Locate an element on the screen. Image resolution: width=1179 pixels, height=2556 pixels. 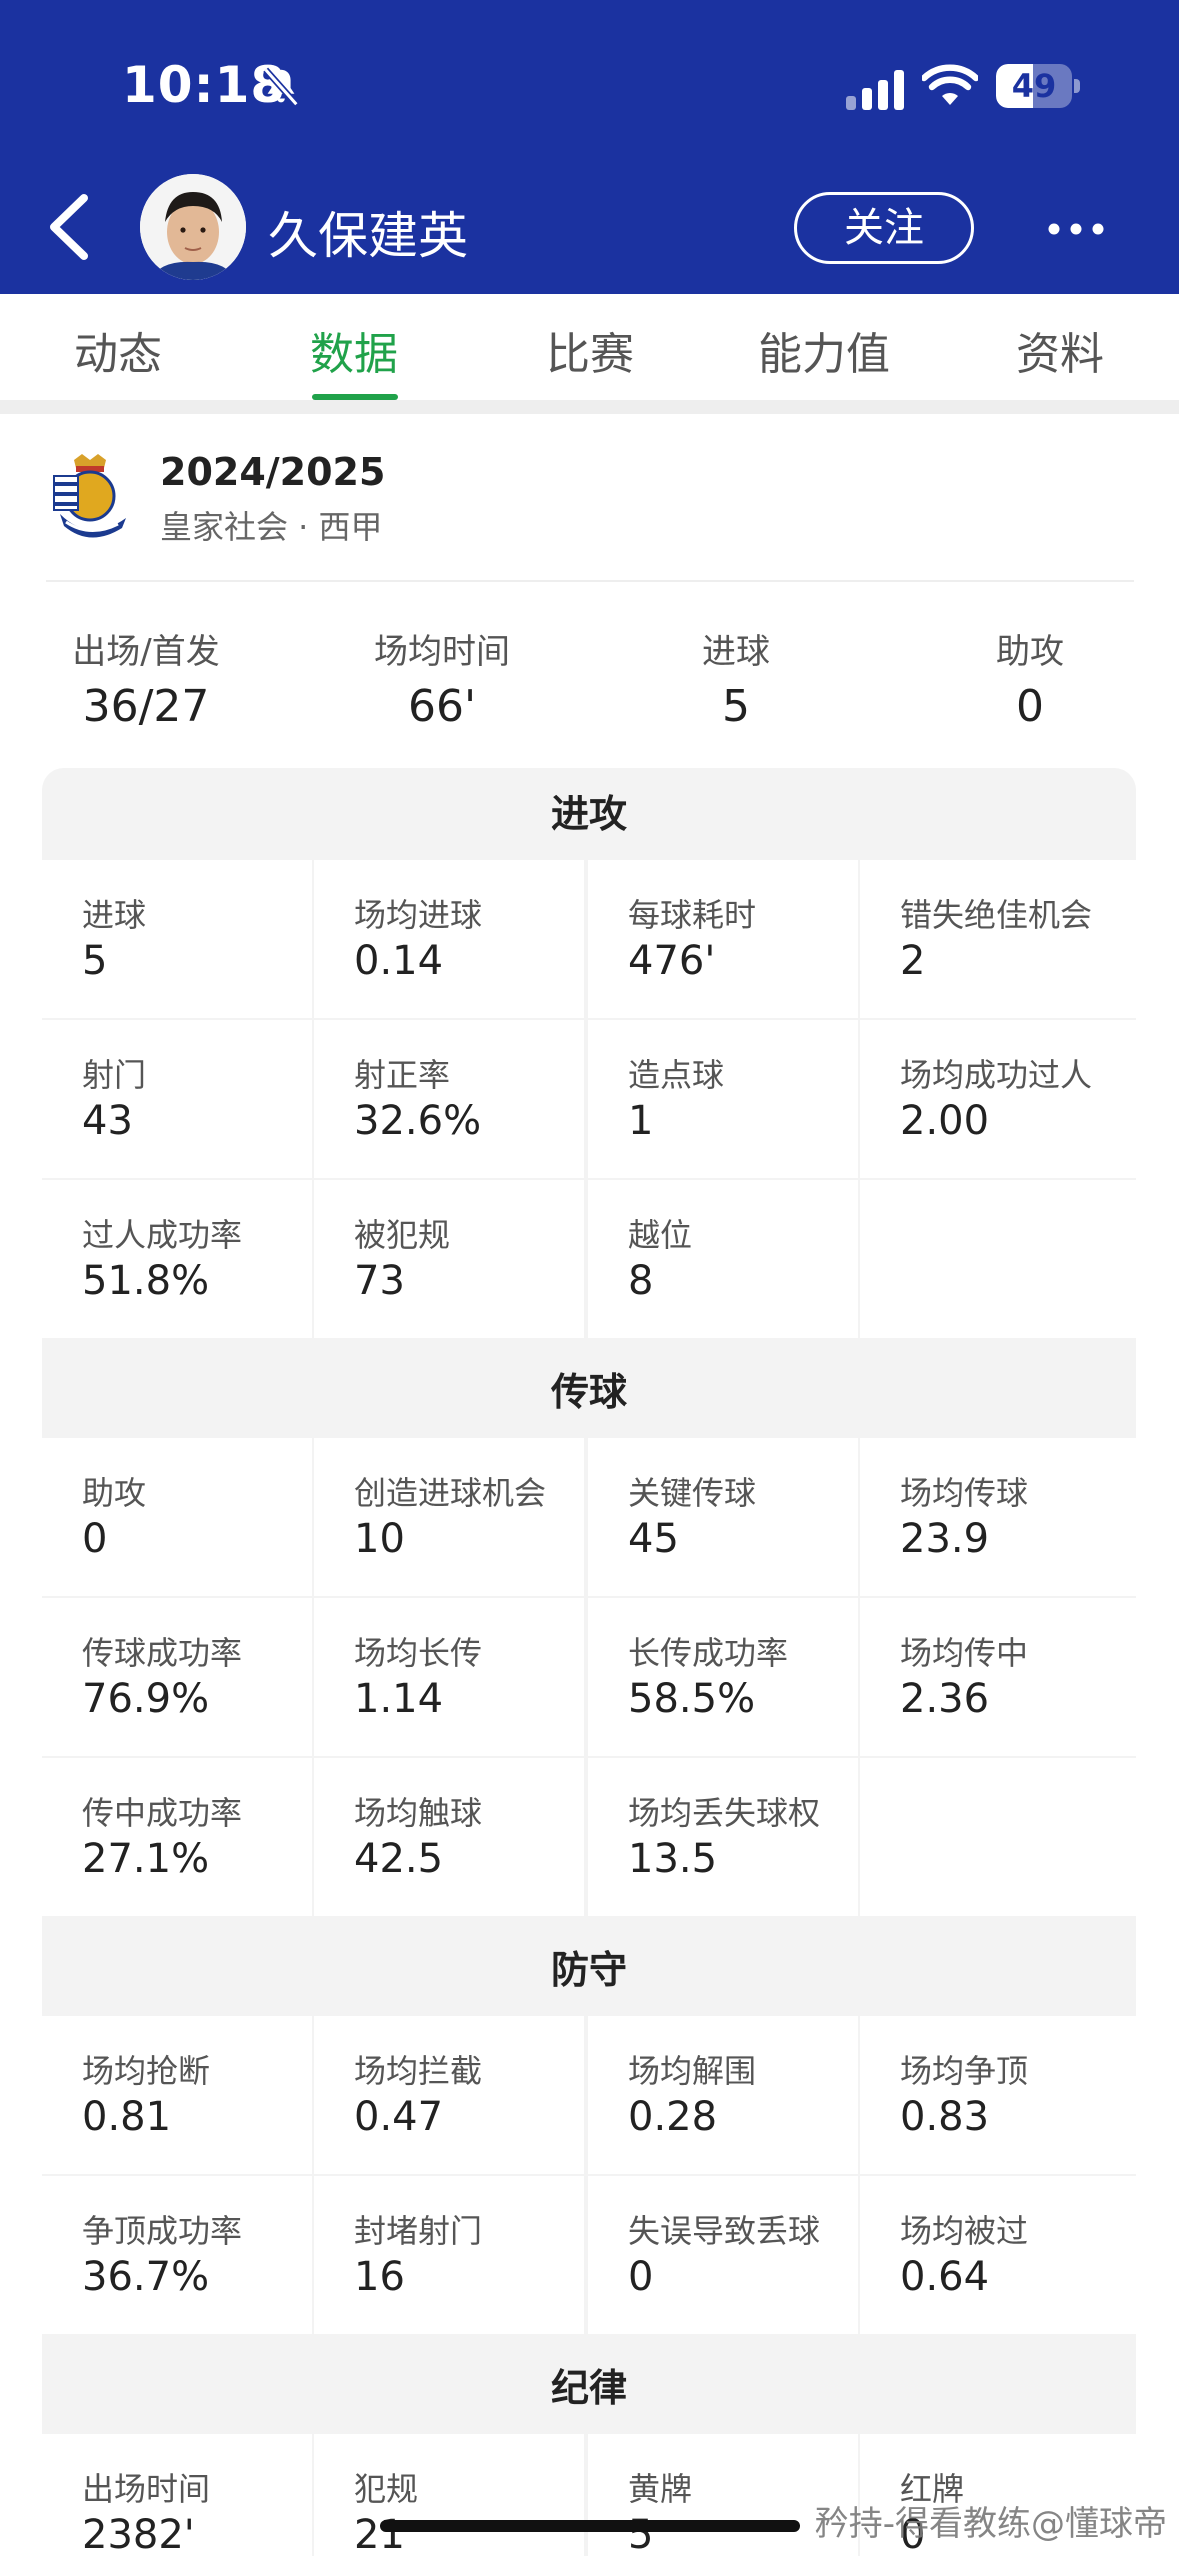
stat-label: 场均进球 is located at coordinates (418, 915).